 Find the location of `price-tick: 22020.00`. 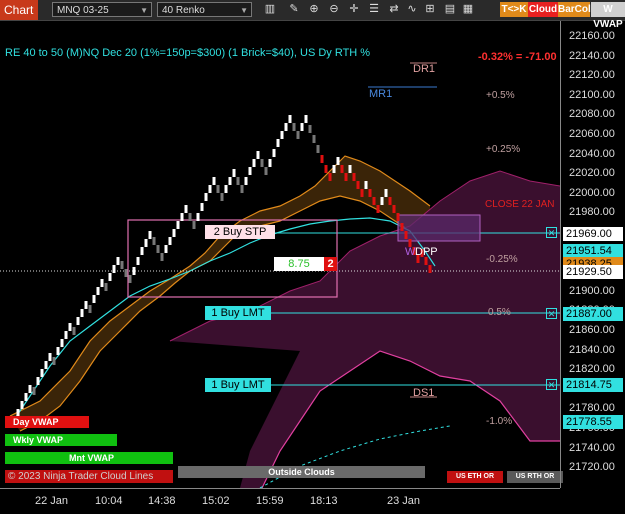

price-tick: 22020.00 is located at coordinates (592, 173).